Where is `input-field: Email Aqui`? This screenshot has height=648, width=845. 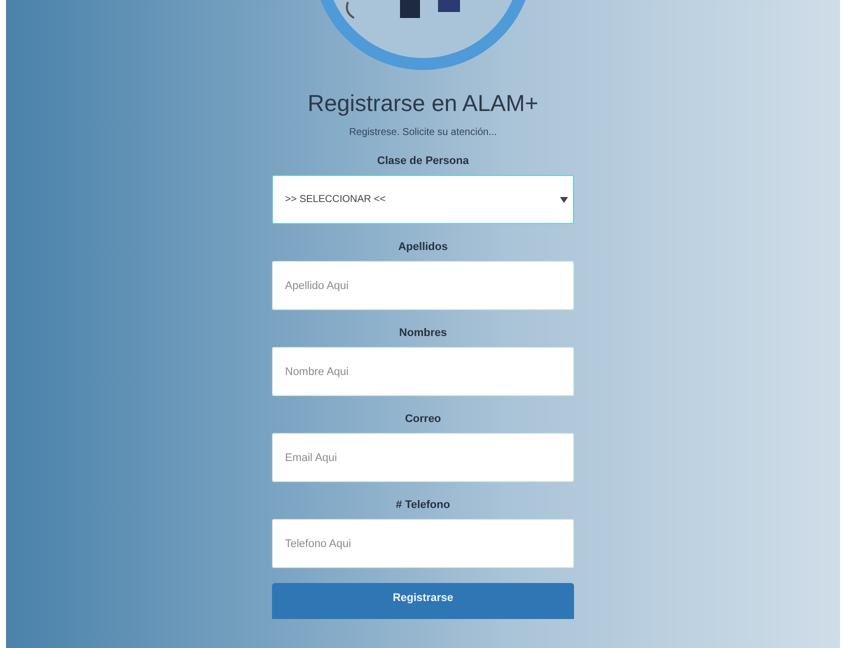
input-field: Email Aqui is located at coordinates (423, 457).